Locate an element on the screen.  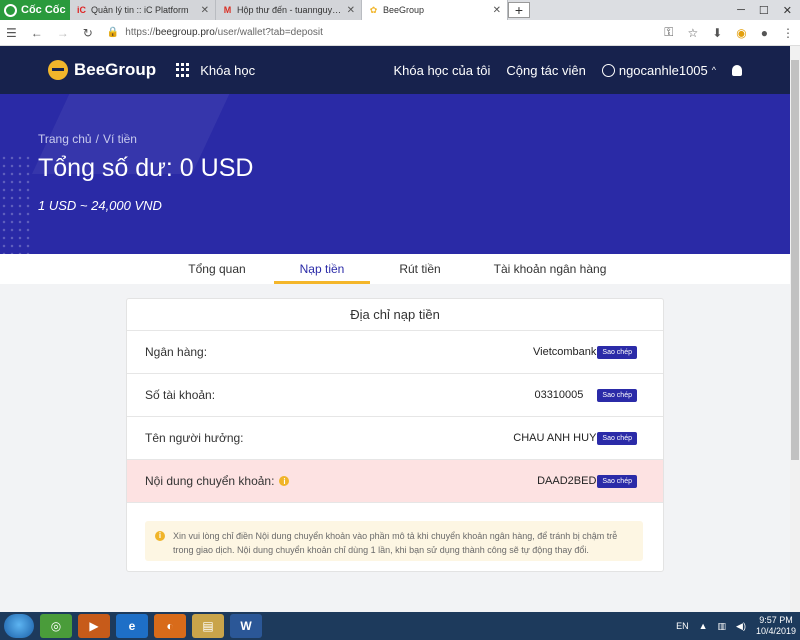
star-icon: ☆ is located at coordinates (692, 33).